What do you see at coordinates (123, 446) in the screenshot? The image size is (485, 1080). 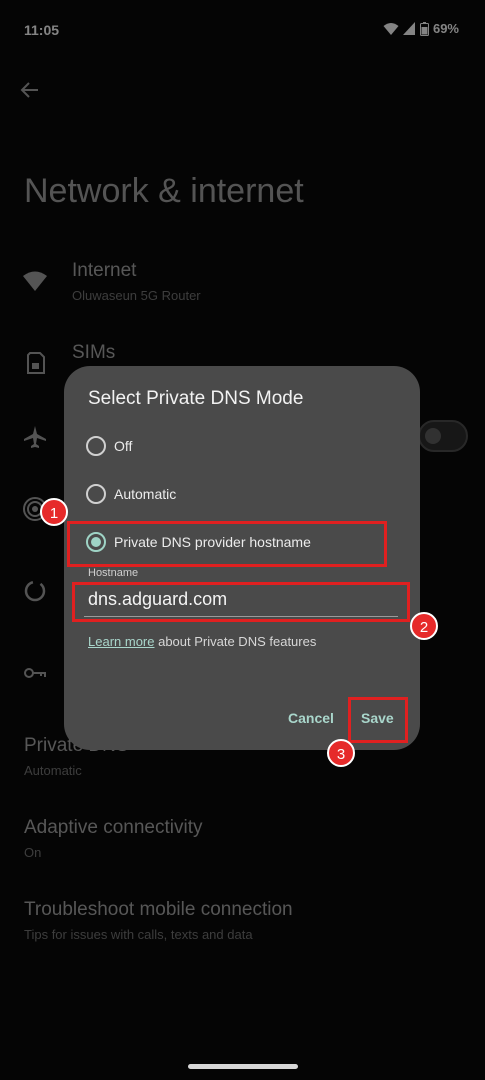 I see `option-off-label: Off` at bounding box center [123, 446].